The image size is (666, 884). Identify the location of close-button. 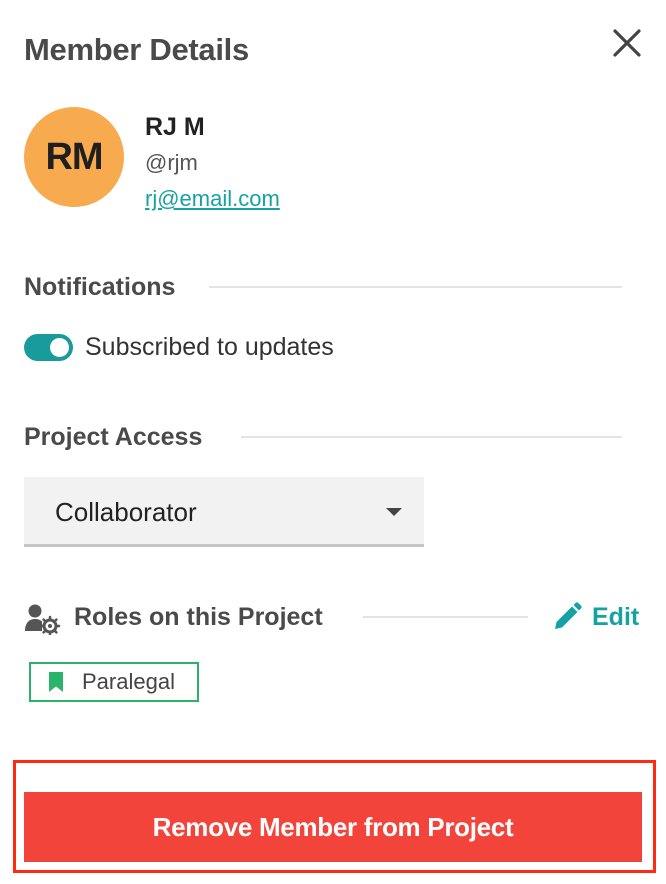
(627, 43).